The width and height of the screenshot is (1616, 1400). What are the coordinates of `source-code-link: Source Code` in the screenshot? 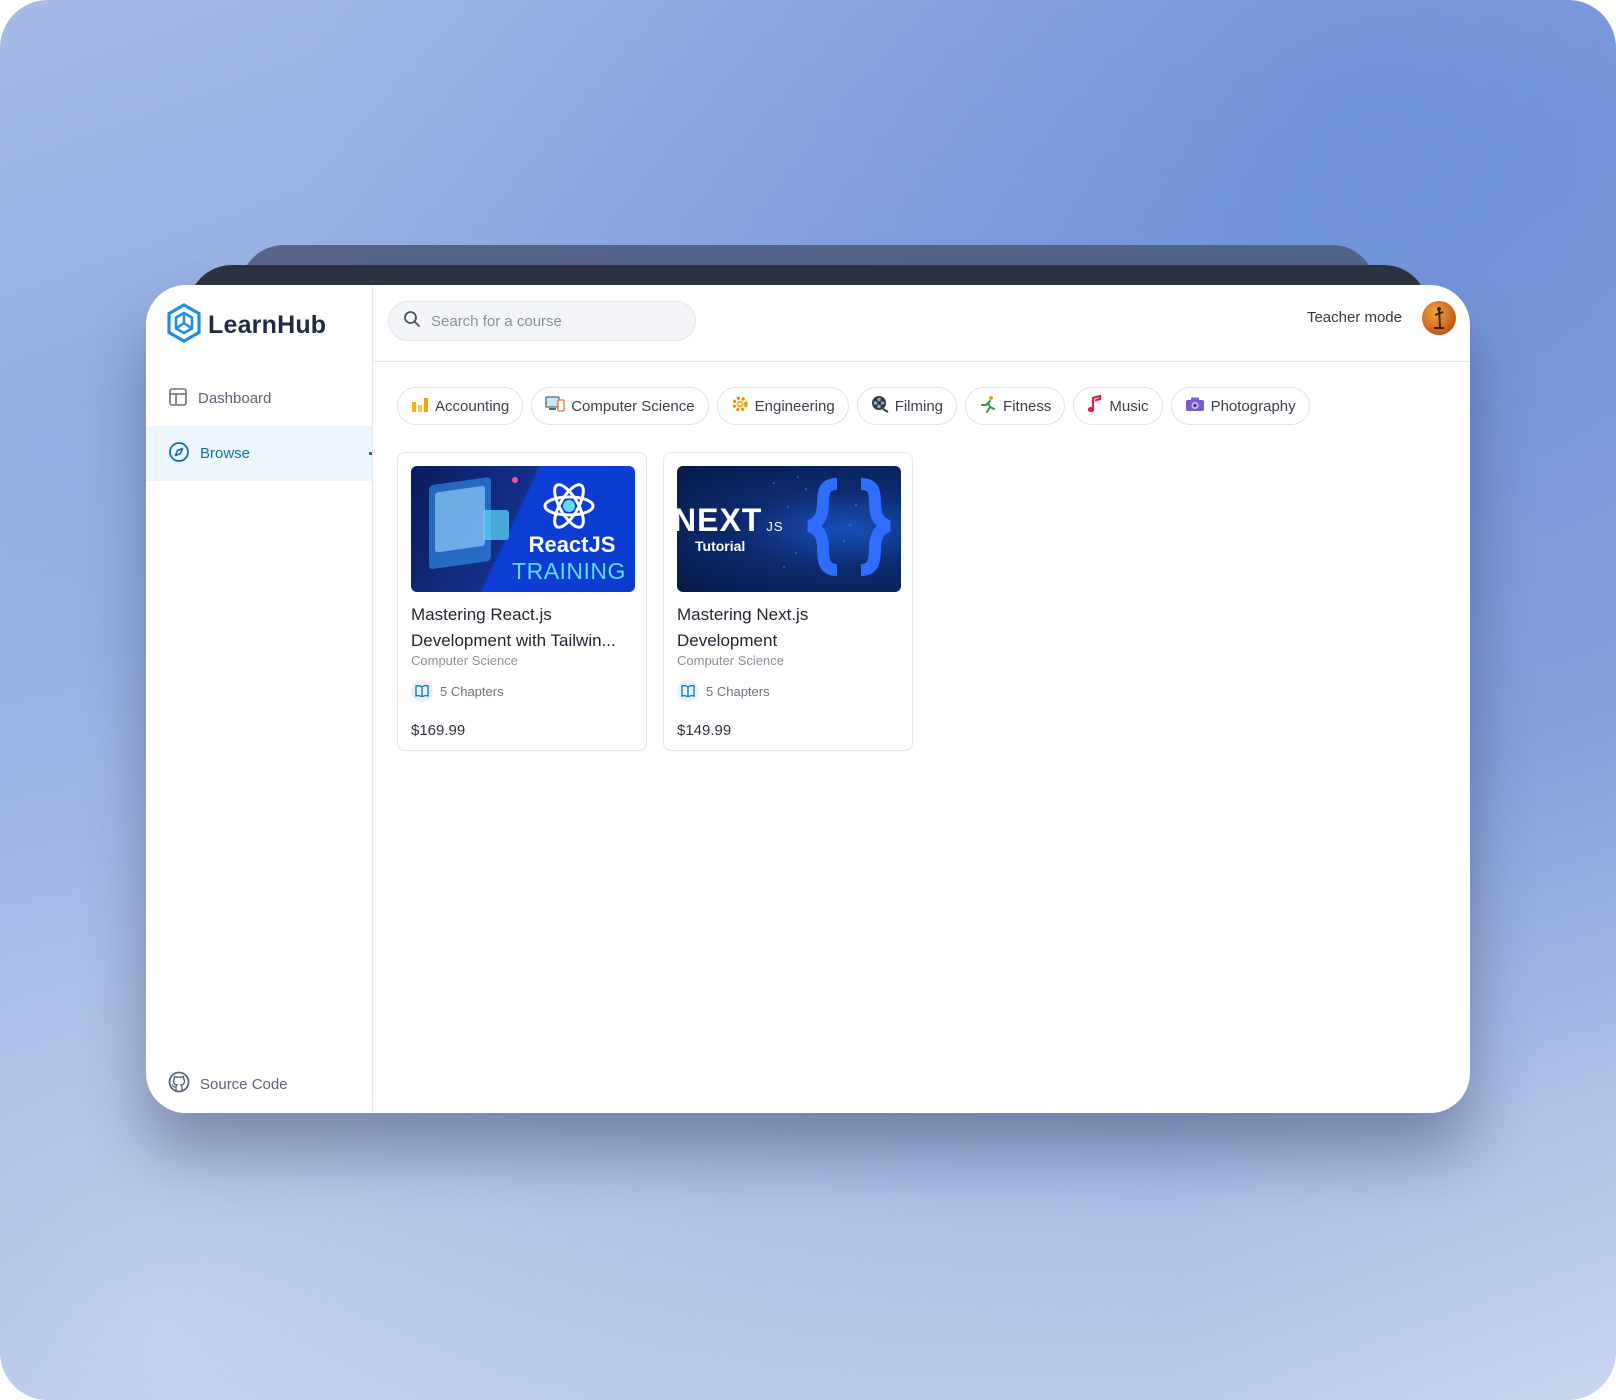 It's located at (228, 1084).